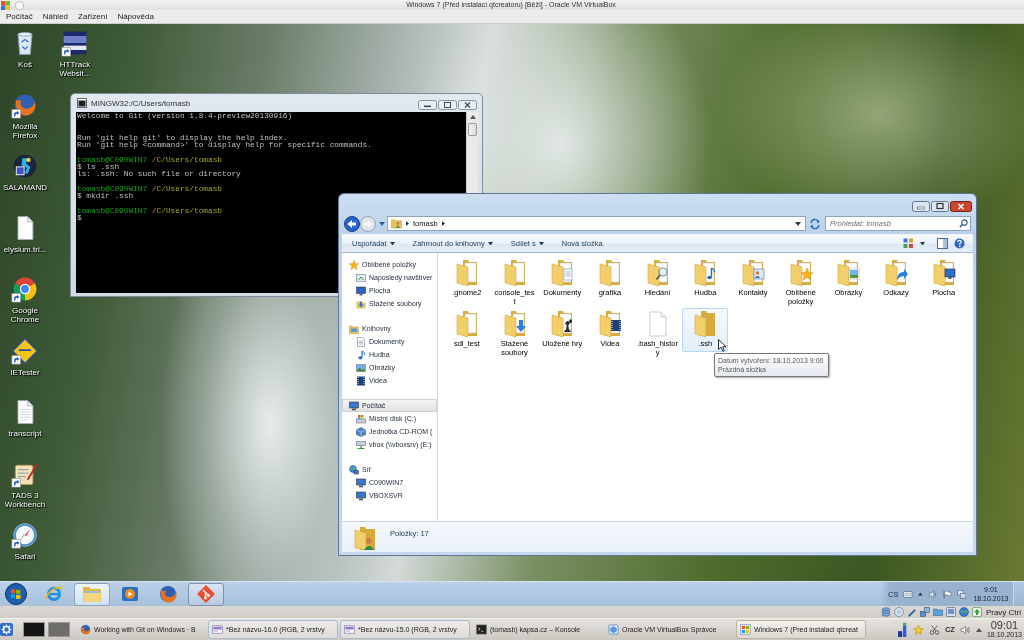 The width and height of the screenshot is (1024, 640). What do you see at coordinates (54, 594) in the screenshot?
I see `ring-icon` at bounding box center [54, 594].